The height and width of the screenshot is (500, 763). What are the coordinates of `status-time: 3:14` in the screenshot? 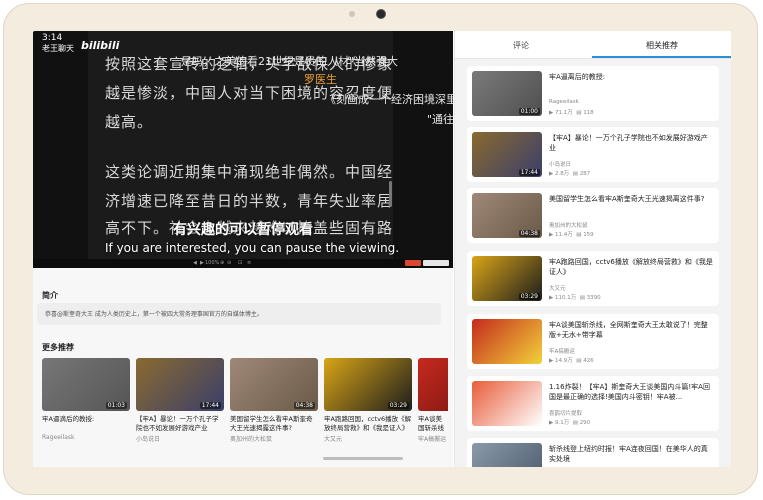 It's located at (52, 38).